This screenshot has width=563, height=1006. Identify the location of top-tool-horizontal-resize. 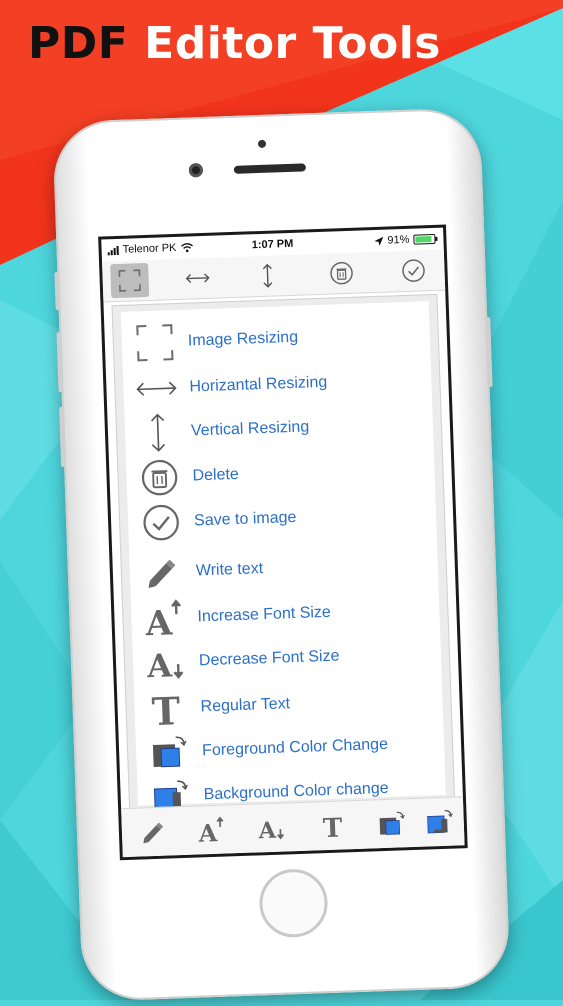
(197, 278).